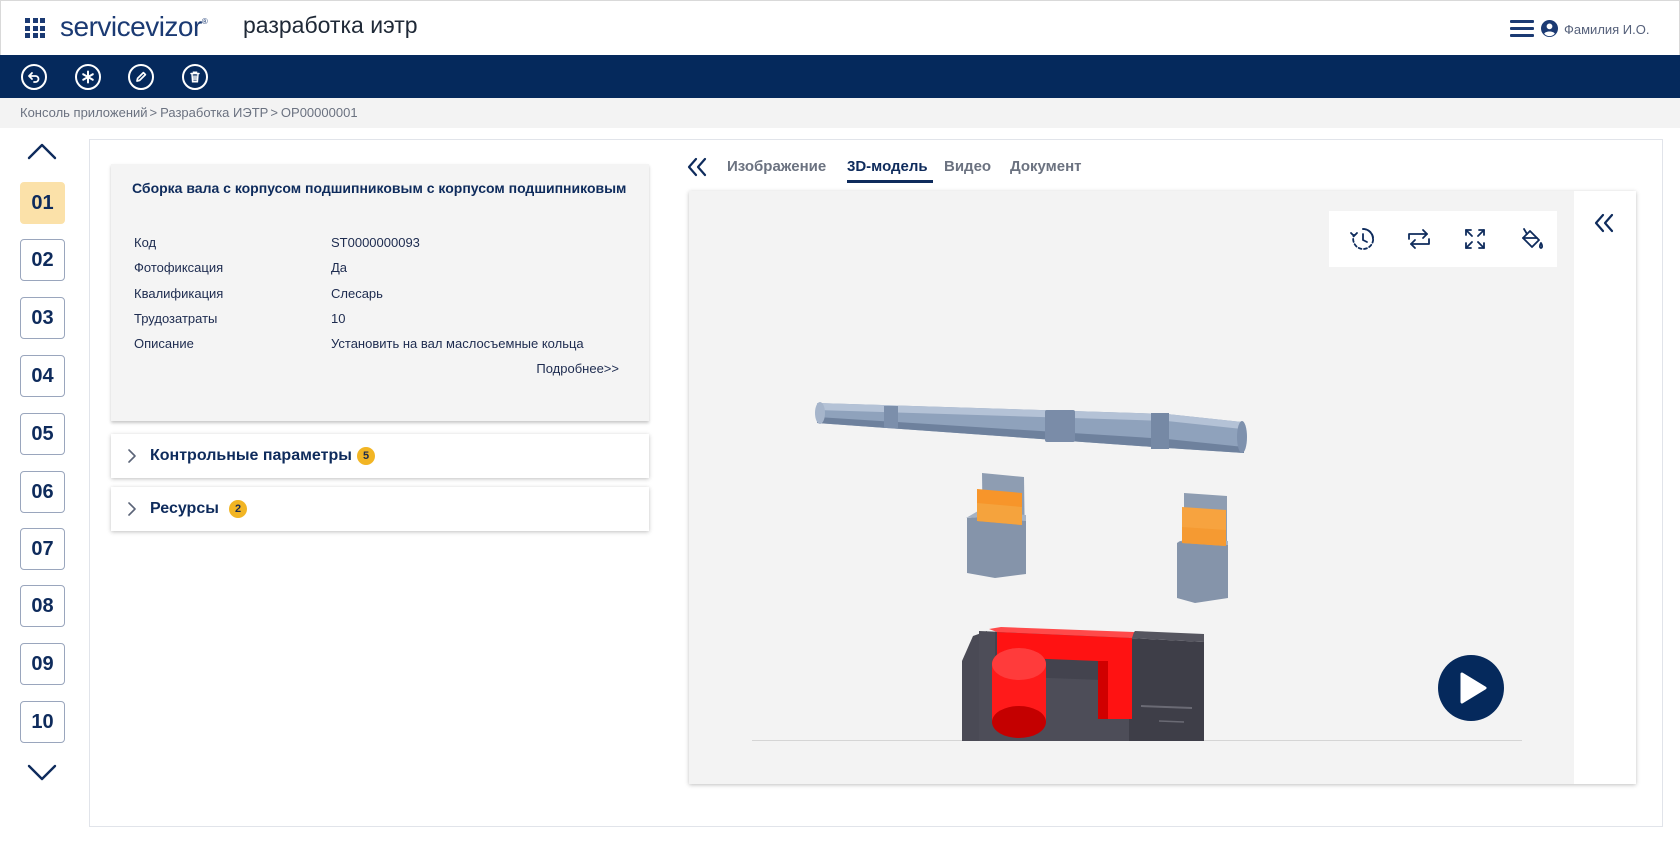 The height and width of the screenshot is (847, 1680). I want to click on count-badge: 2, so click(238, 509).